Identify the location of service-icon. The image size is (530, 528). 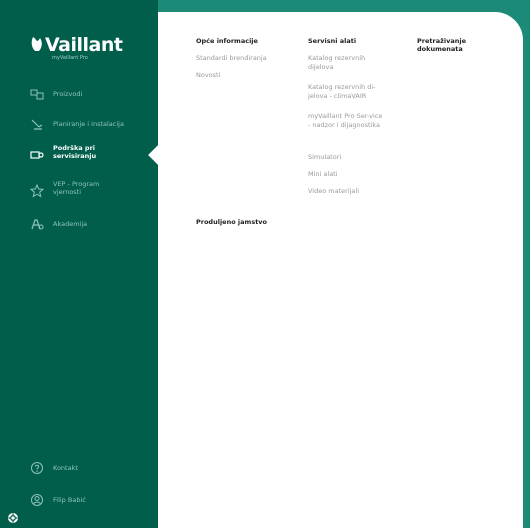
(37, 155).